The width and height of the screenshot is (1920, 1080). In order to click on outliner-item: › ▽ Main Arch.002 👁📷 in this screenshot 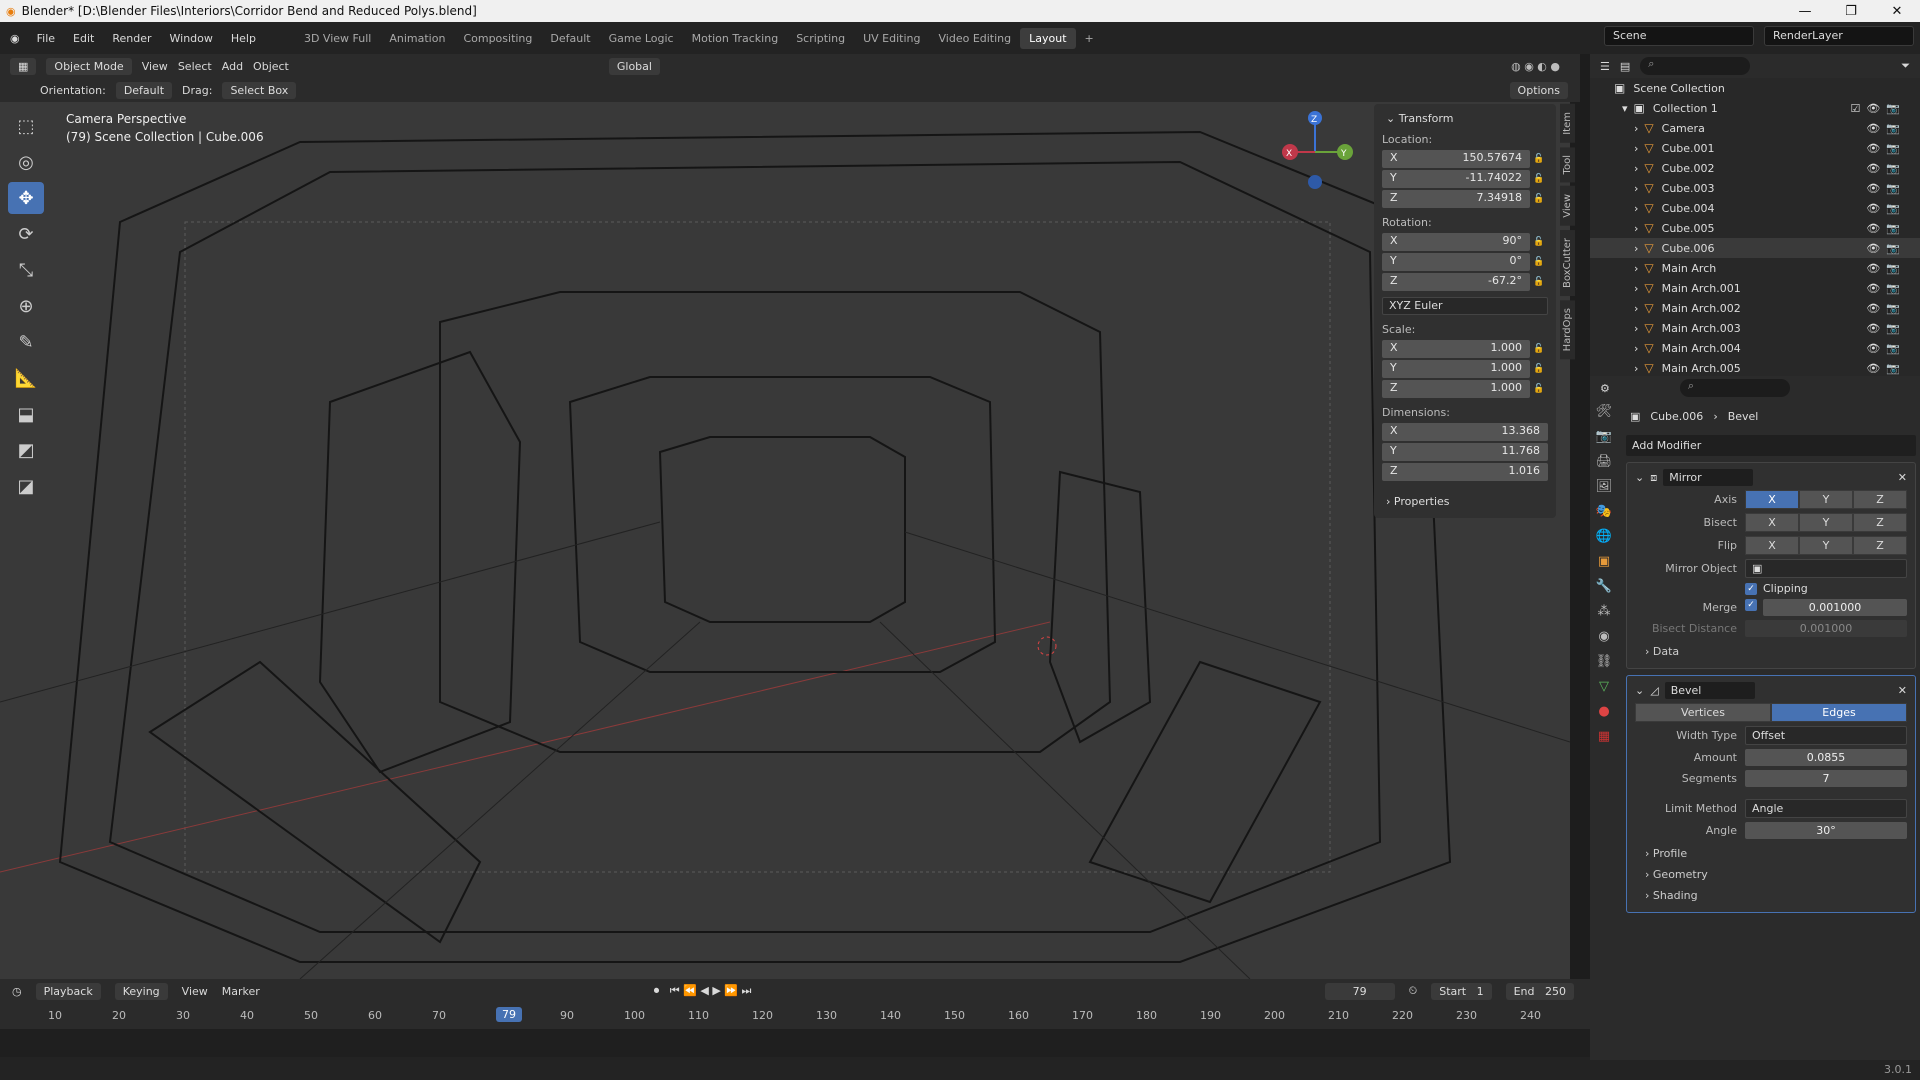, I will do `click(1755, 308)`.